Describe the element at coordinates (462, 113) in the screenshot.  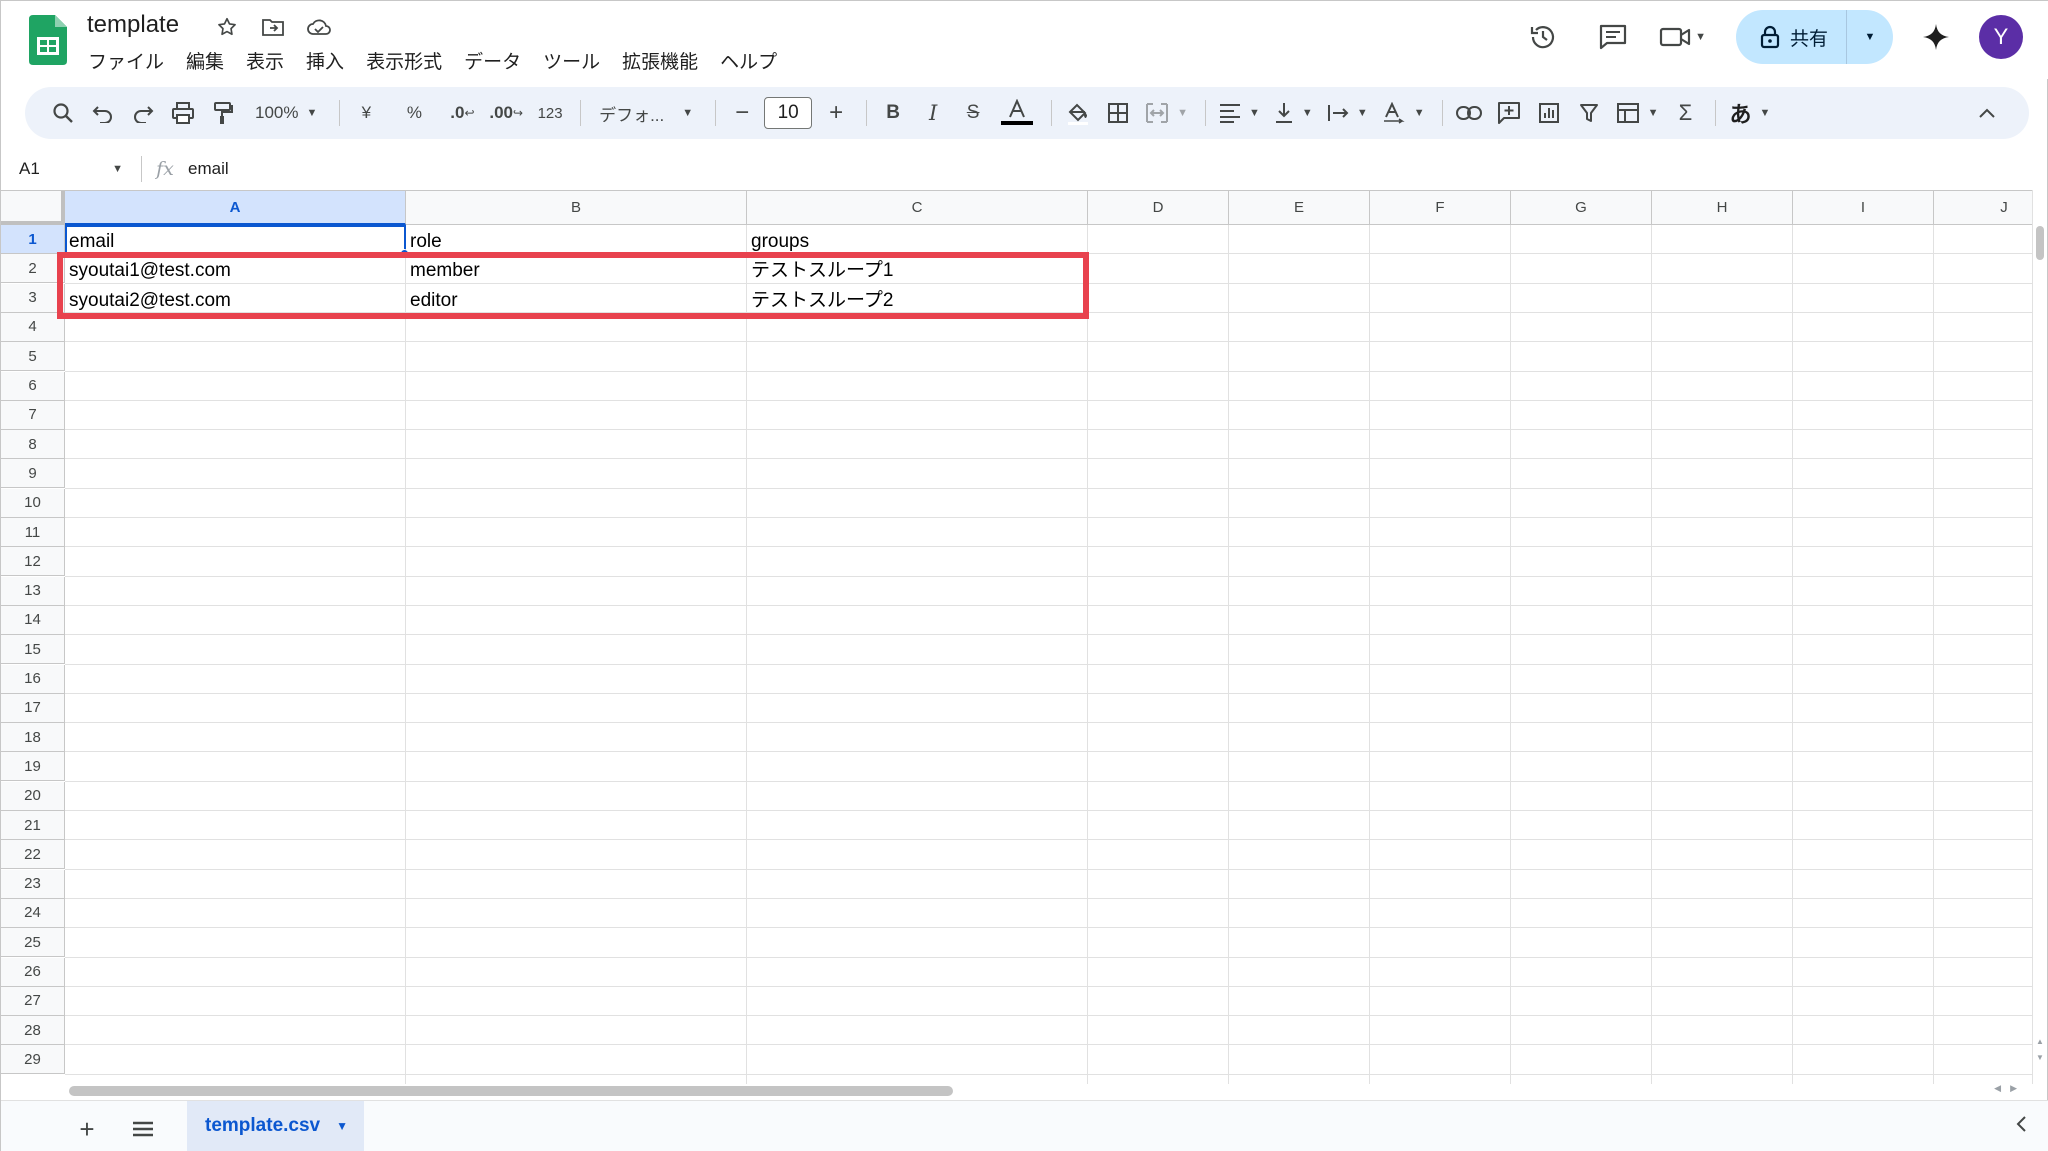
I see `decrease-decimal-button: .0 ↩` at that location.